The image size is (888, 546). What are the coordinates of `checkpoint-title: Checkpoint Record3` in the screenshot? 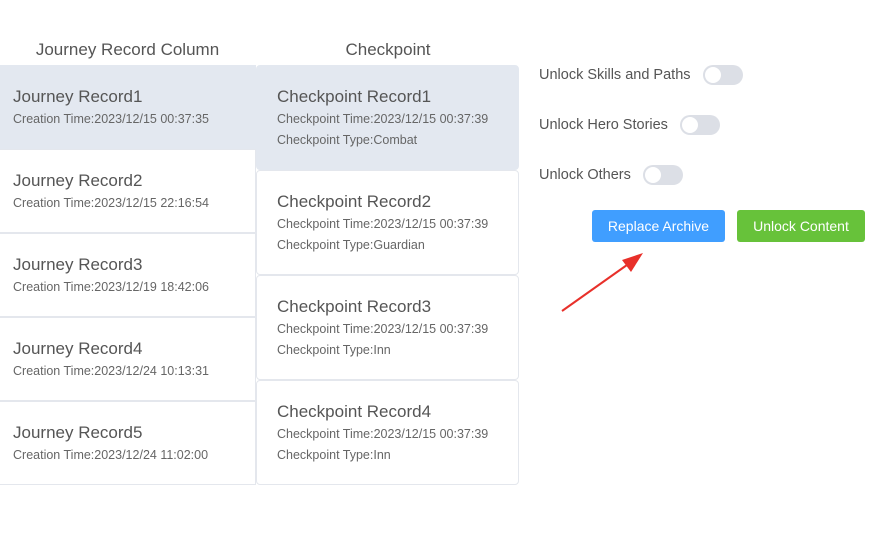 It's located at (354, 306).